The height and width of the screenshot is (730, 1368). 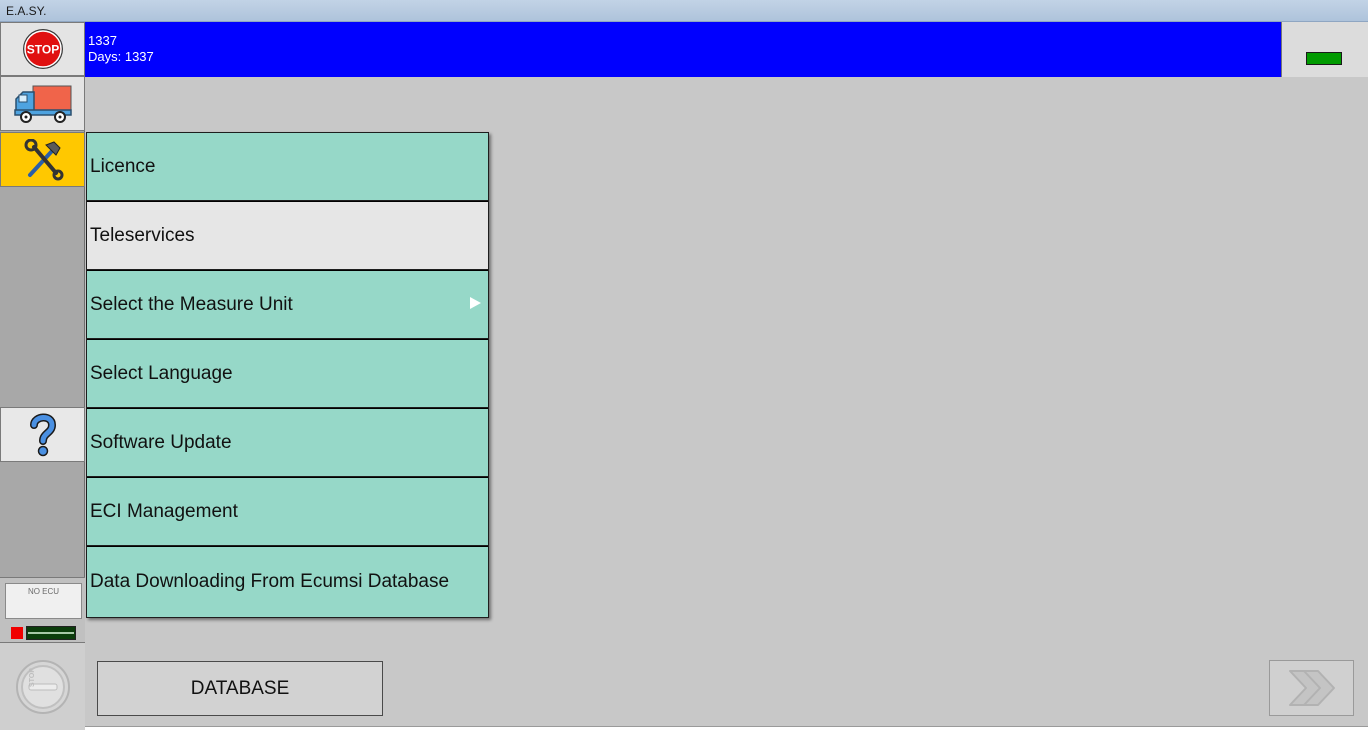 What do you see at coordinates (287, 443) in the screenshot?
I see `menu-item-software-update: Software Update` at bounding box center [287, 443].